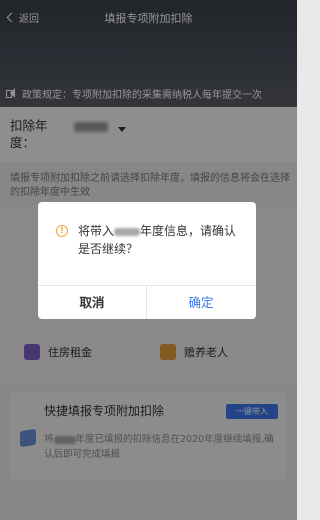 The height and width of the screenshot is (520, 320). Describe the element at coordinates (62, 231) in the screenshot. I see `warning-icon: !` at that location.